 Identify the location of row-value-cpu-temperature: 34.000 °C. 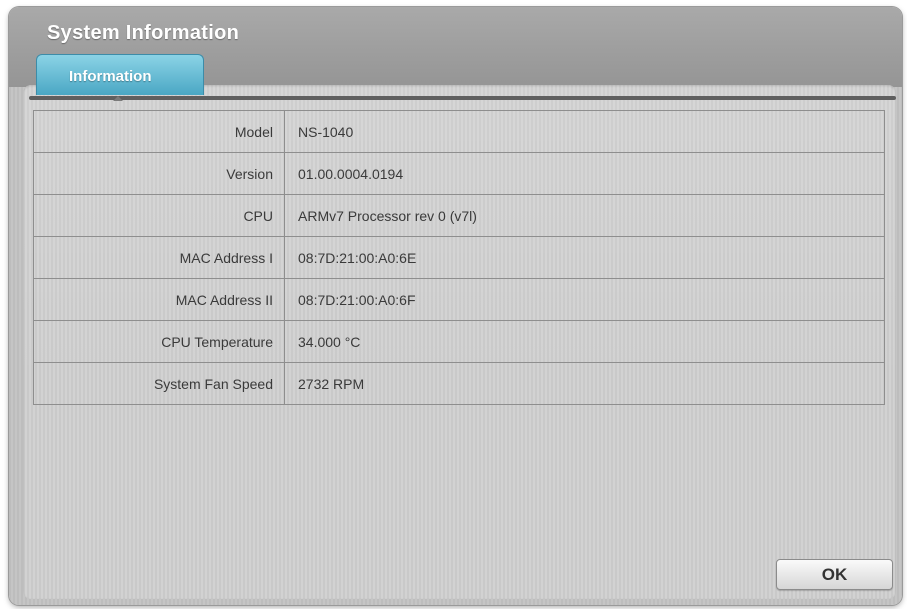
(584, 341).